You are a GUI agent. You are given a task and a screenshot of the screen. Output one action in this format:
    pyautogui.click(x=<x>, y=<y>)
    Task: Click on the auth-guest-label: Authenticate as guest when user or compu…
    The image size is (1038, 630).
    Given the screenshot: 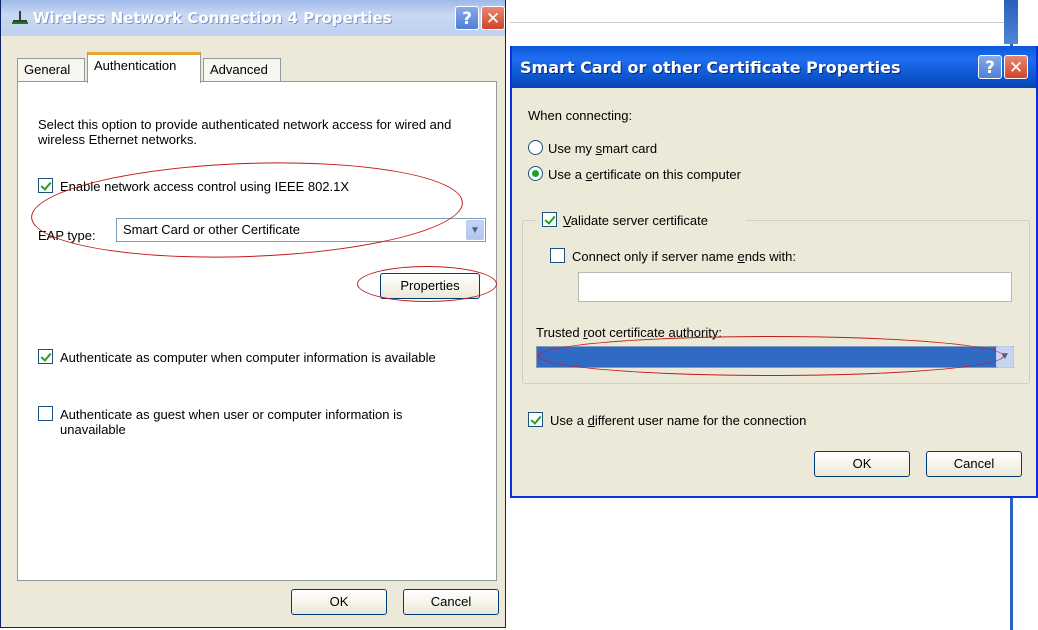 What is the action you would take?
    pyautogui.click(x=231, y=422)
    